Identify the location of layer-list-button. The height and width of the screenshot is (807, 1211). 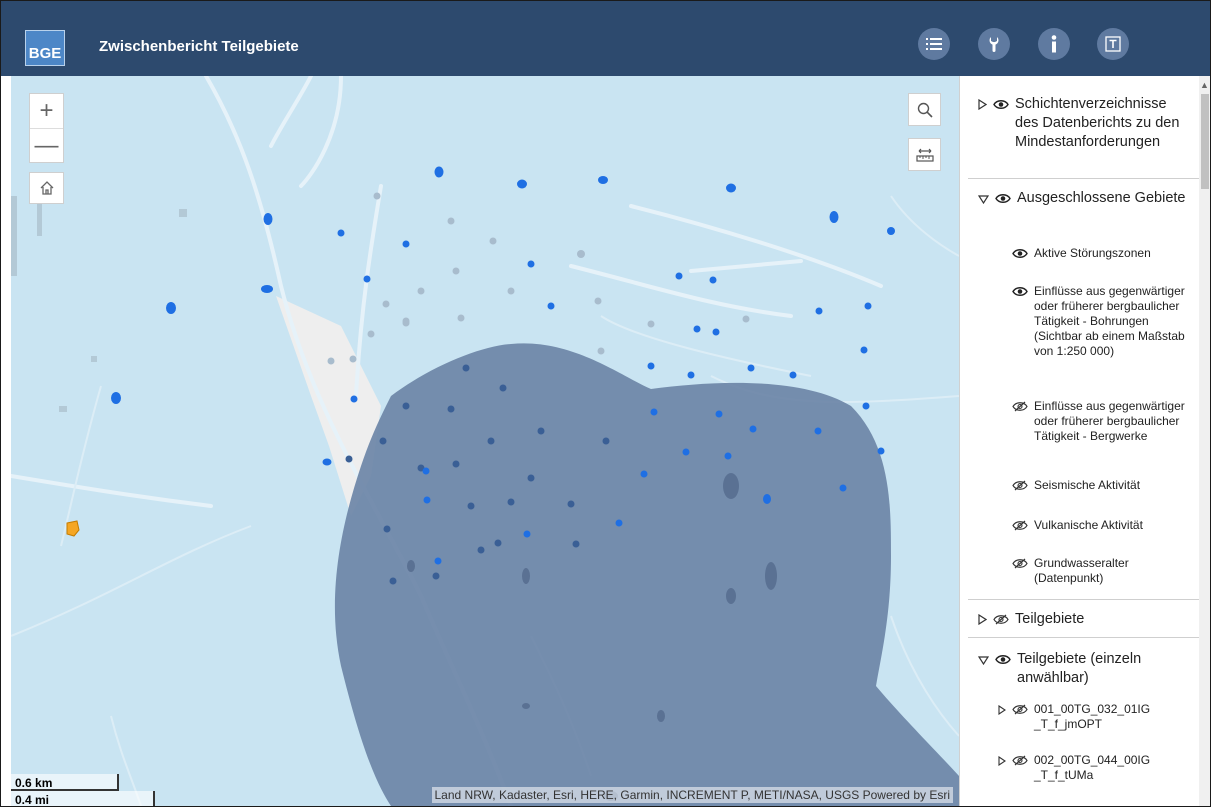
(934, 44).